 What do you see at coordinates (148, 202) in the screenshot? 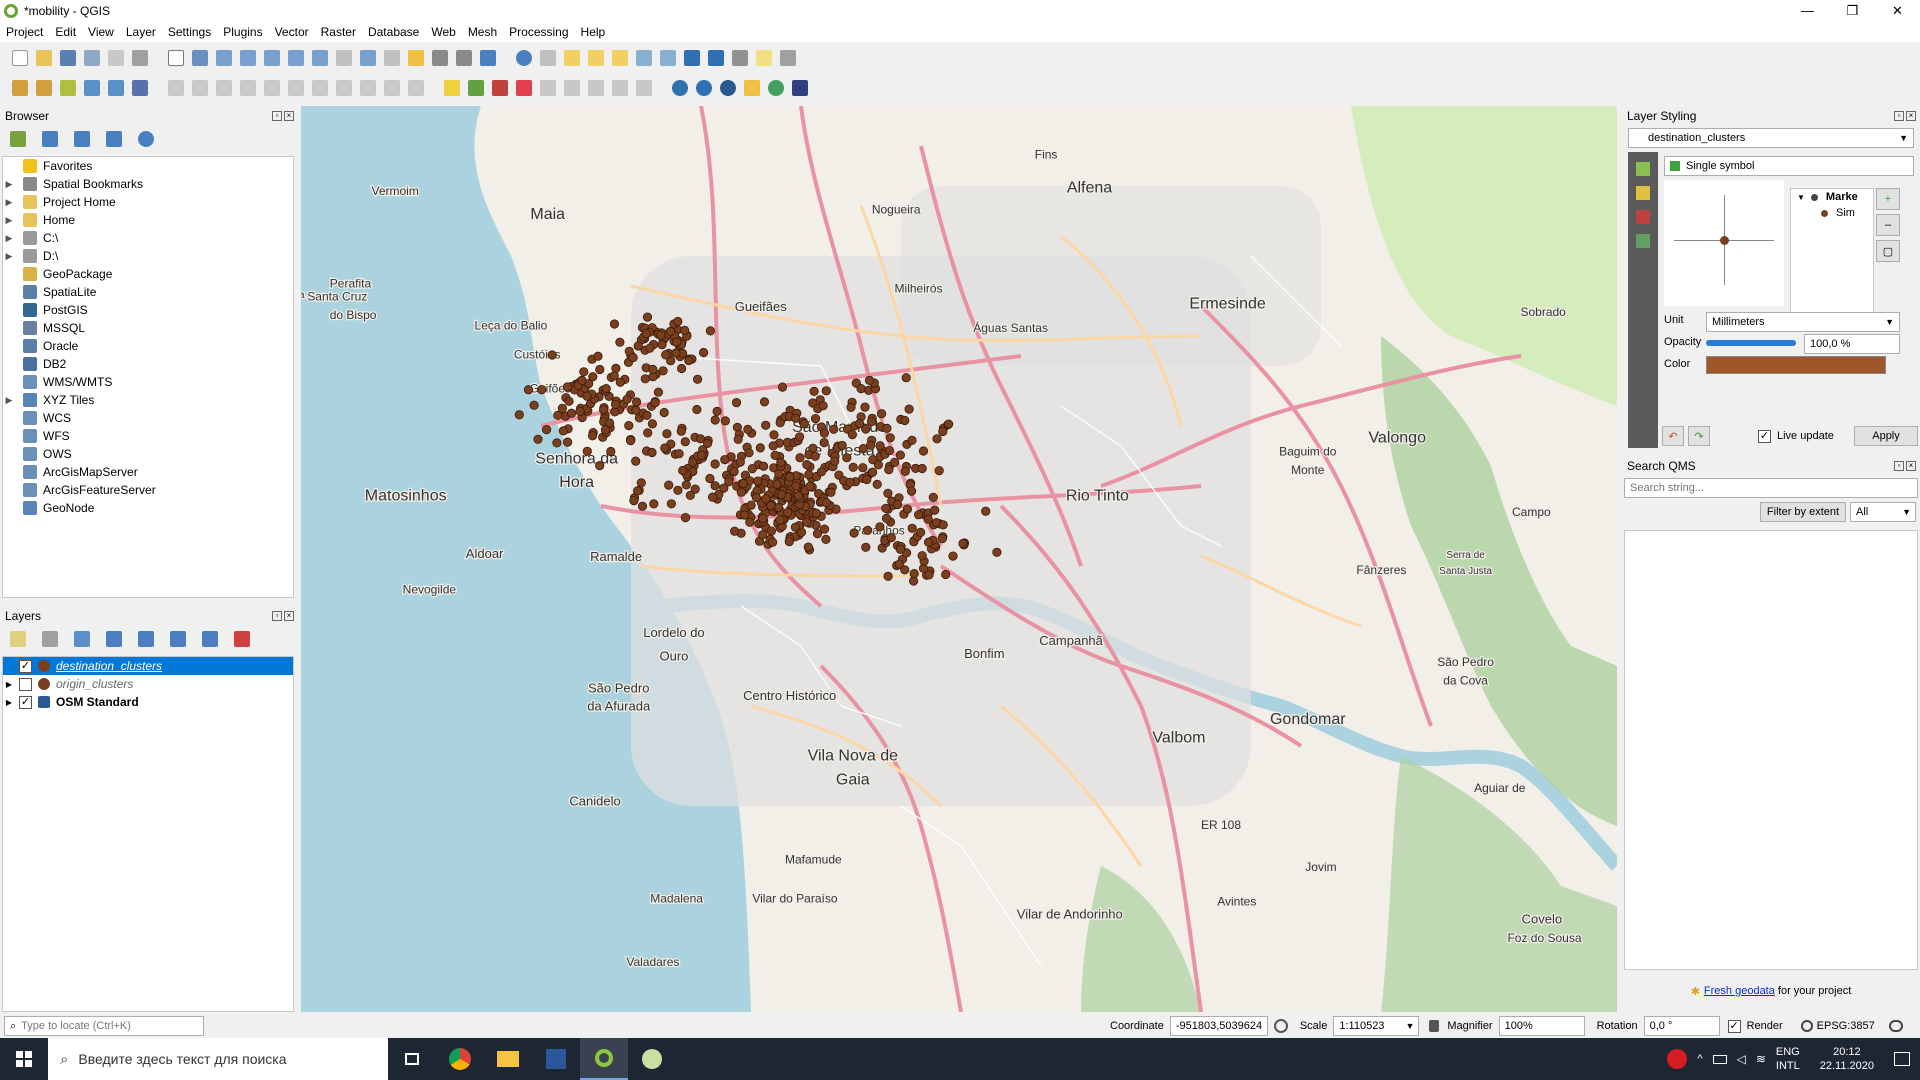
I see `browser-item: ▶ Project Home` at bounding box center [148, 202].